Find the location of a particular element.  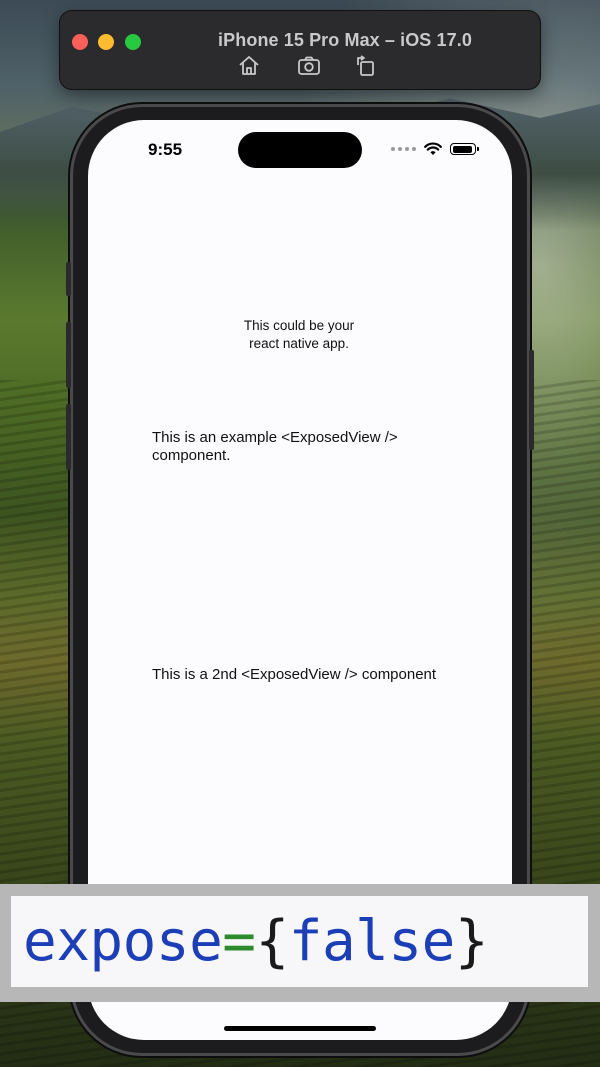

screenshot-icon is located at coordinates (309, 66).